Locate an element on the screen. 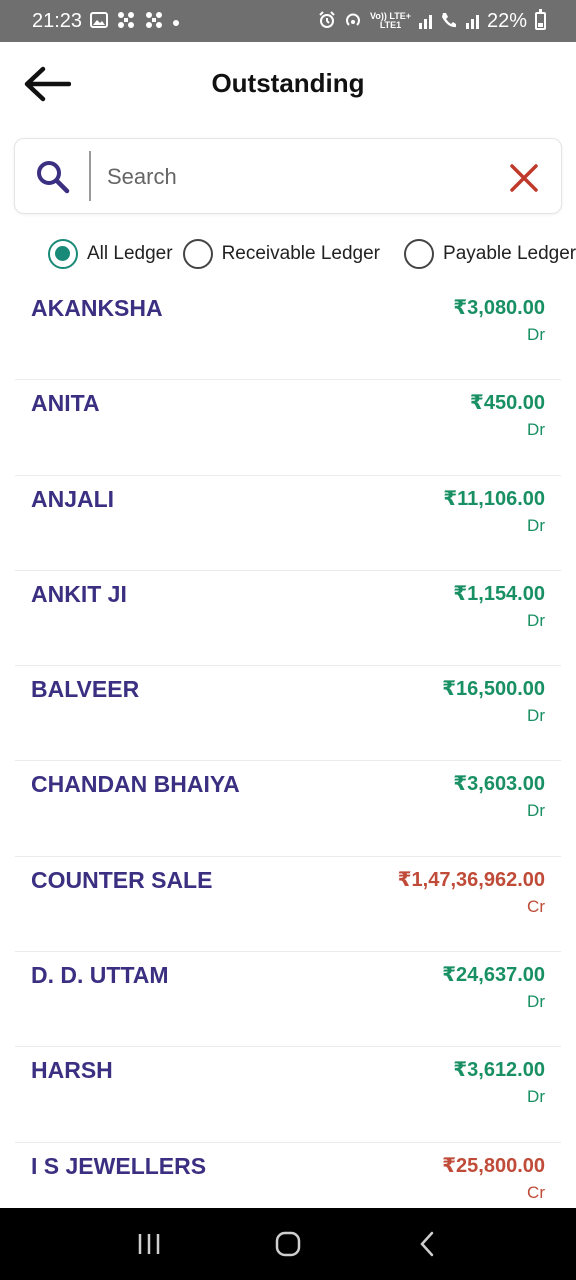  search-bar is located at coordinates (288, 176).